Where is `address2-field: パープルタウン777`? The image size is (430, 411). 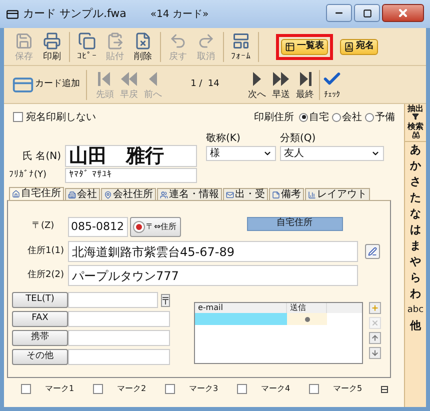 address2-field: パープルタウン777 is located at coordinates (213, 275).